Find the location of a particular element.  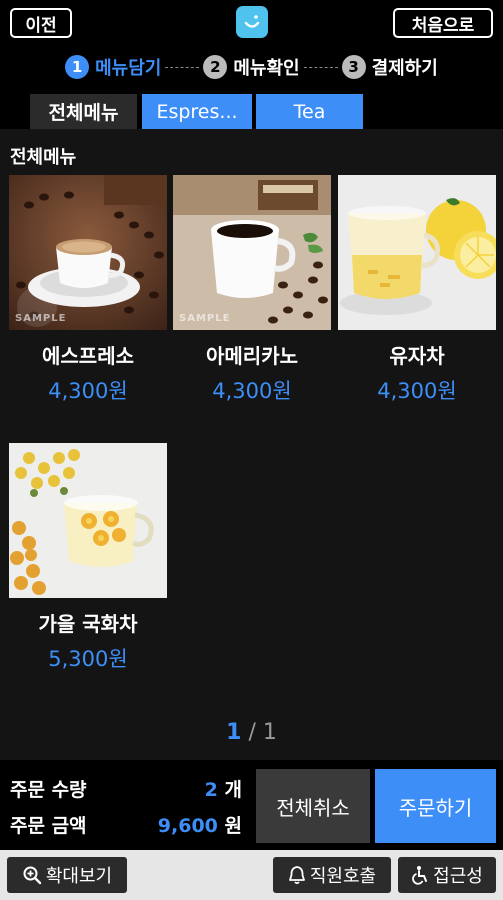

staff-call-button: 직원호출 is located at coordinates (332, 875).